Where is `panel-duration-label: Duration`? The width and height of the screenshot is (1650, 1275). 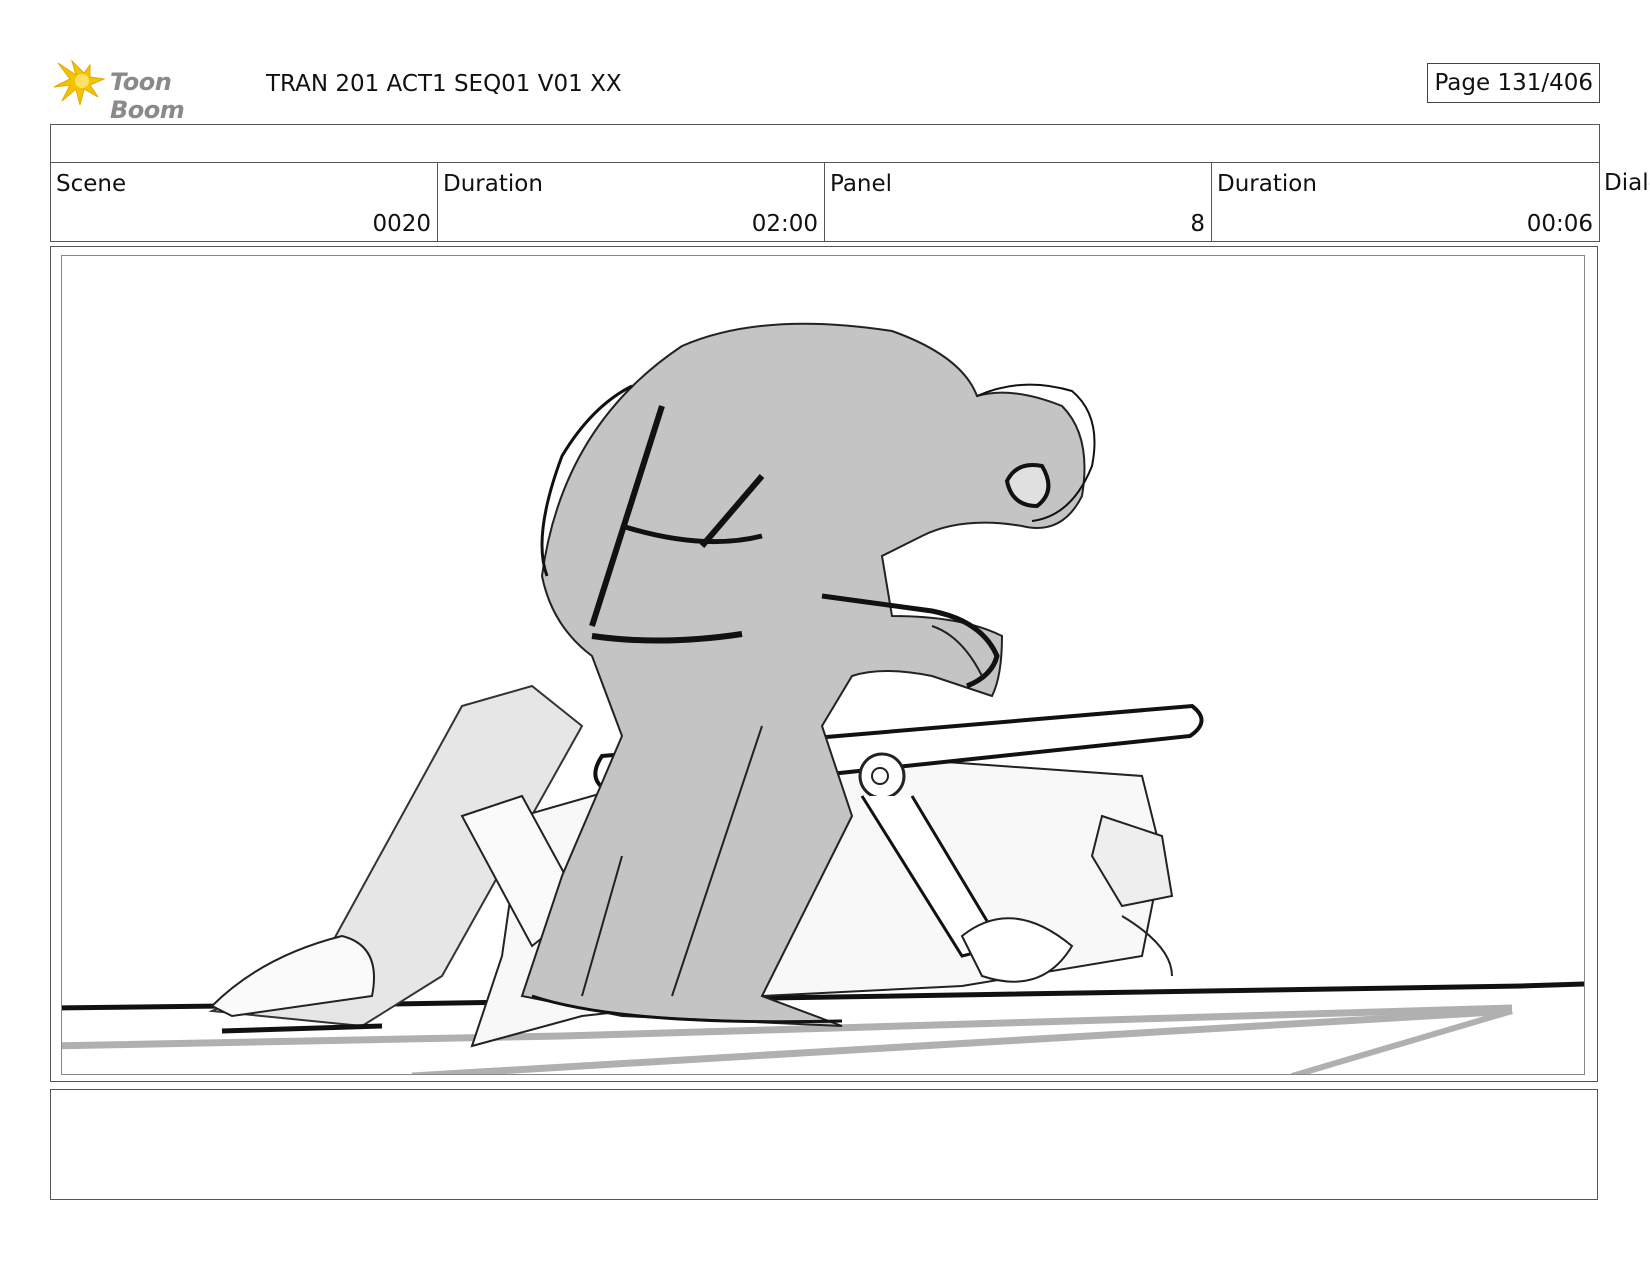
panel-duration-label: Duration is located at coordinates (1267, 184).